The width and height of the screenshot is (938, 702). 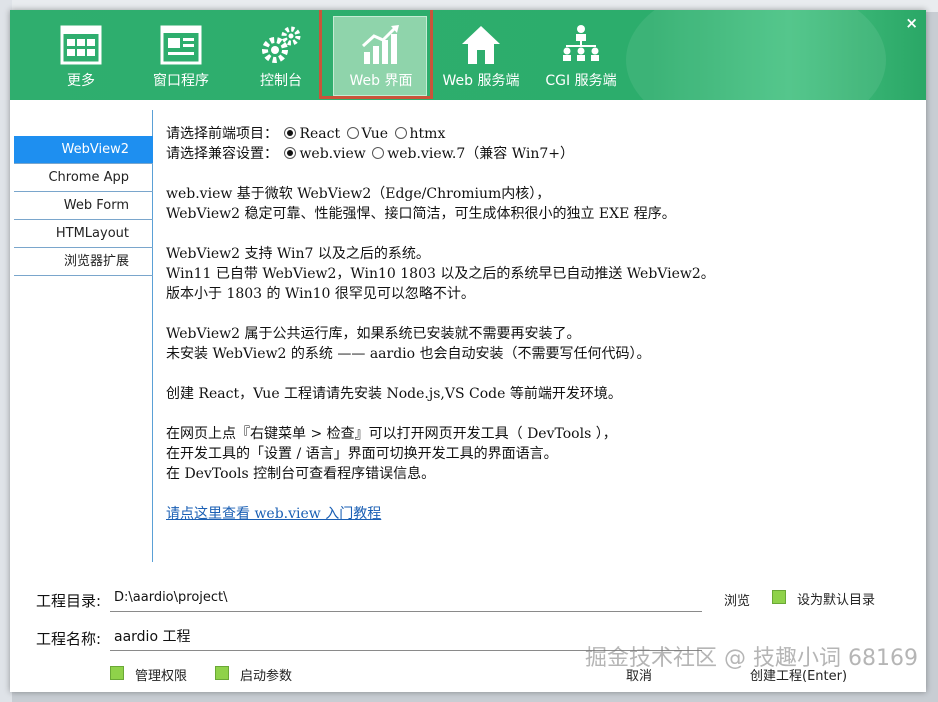 What do you see at coordinates (273, 514) in the screenshot?
I see `tutorial-link: 请点这里查看 web.view 入门教程` at bounding box center [273, 514].